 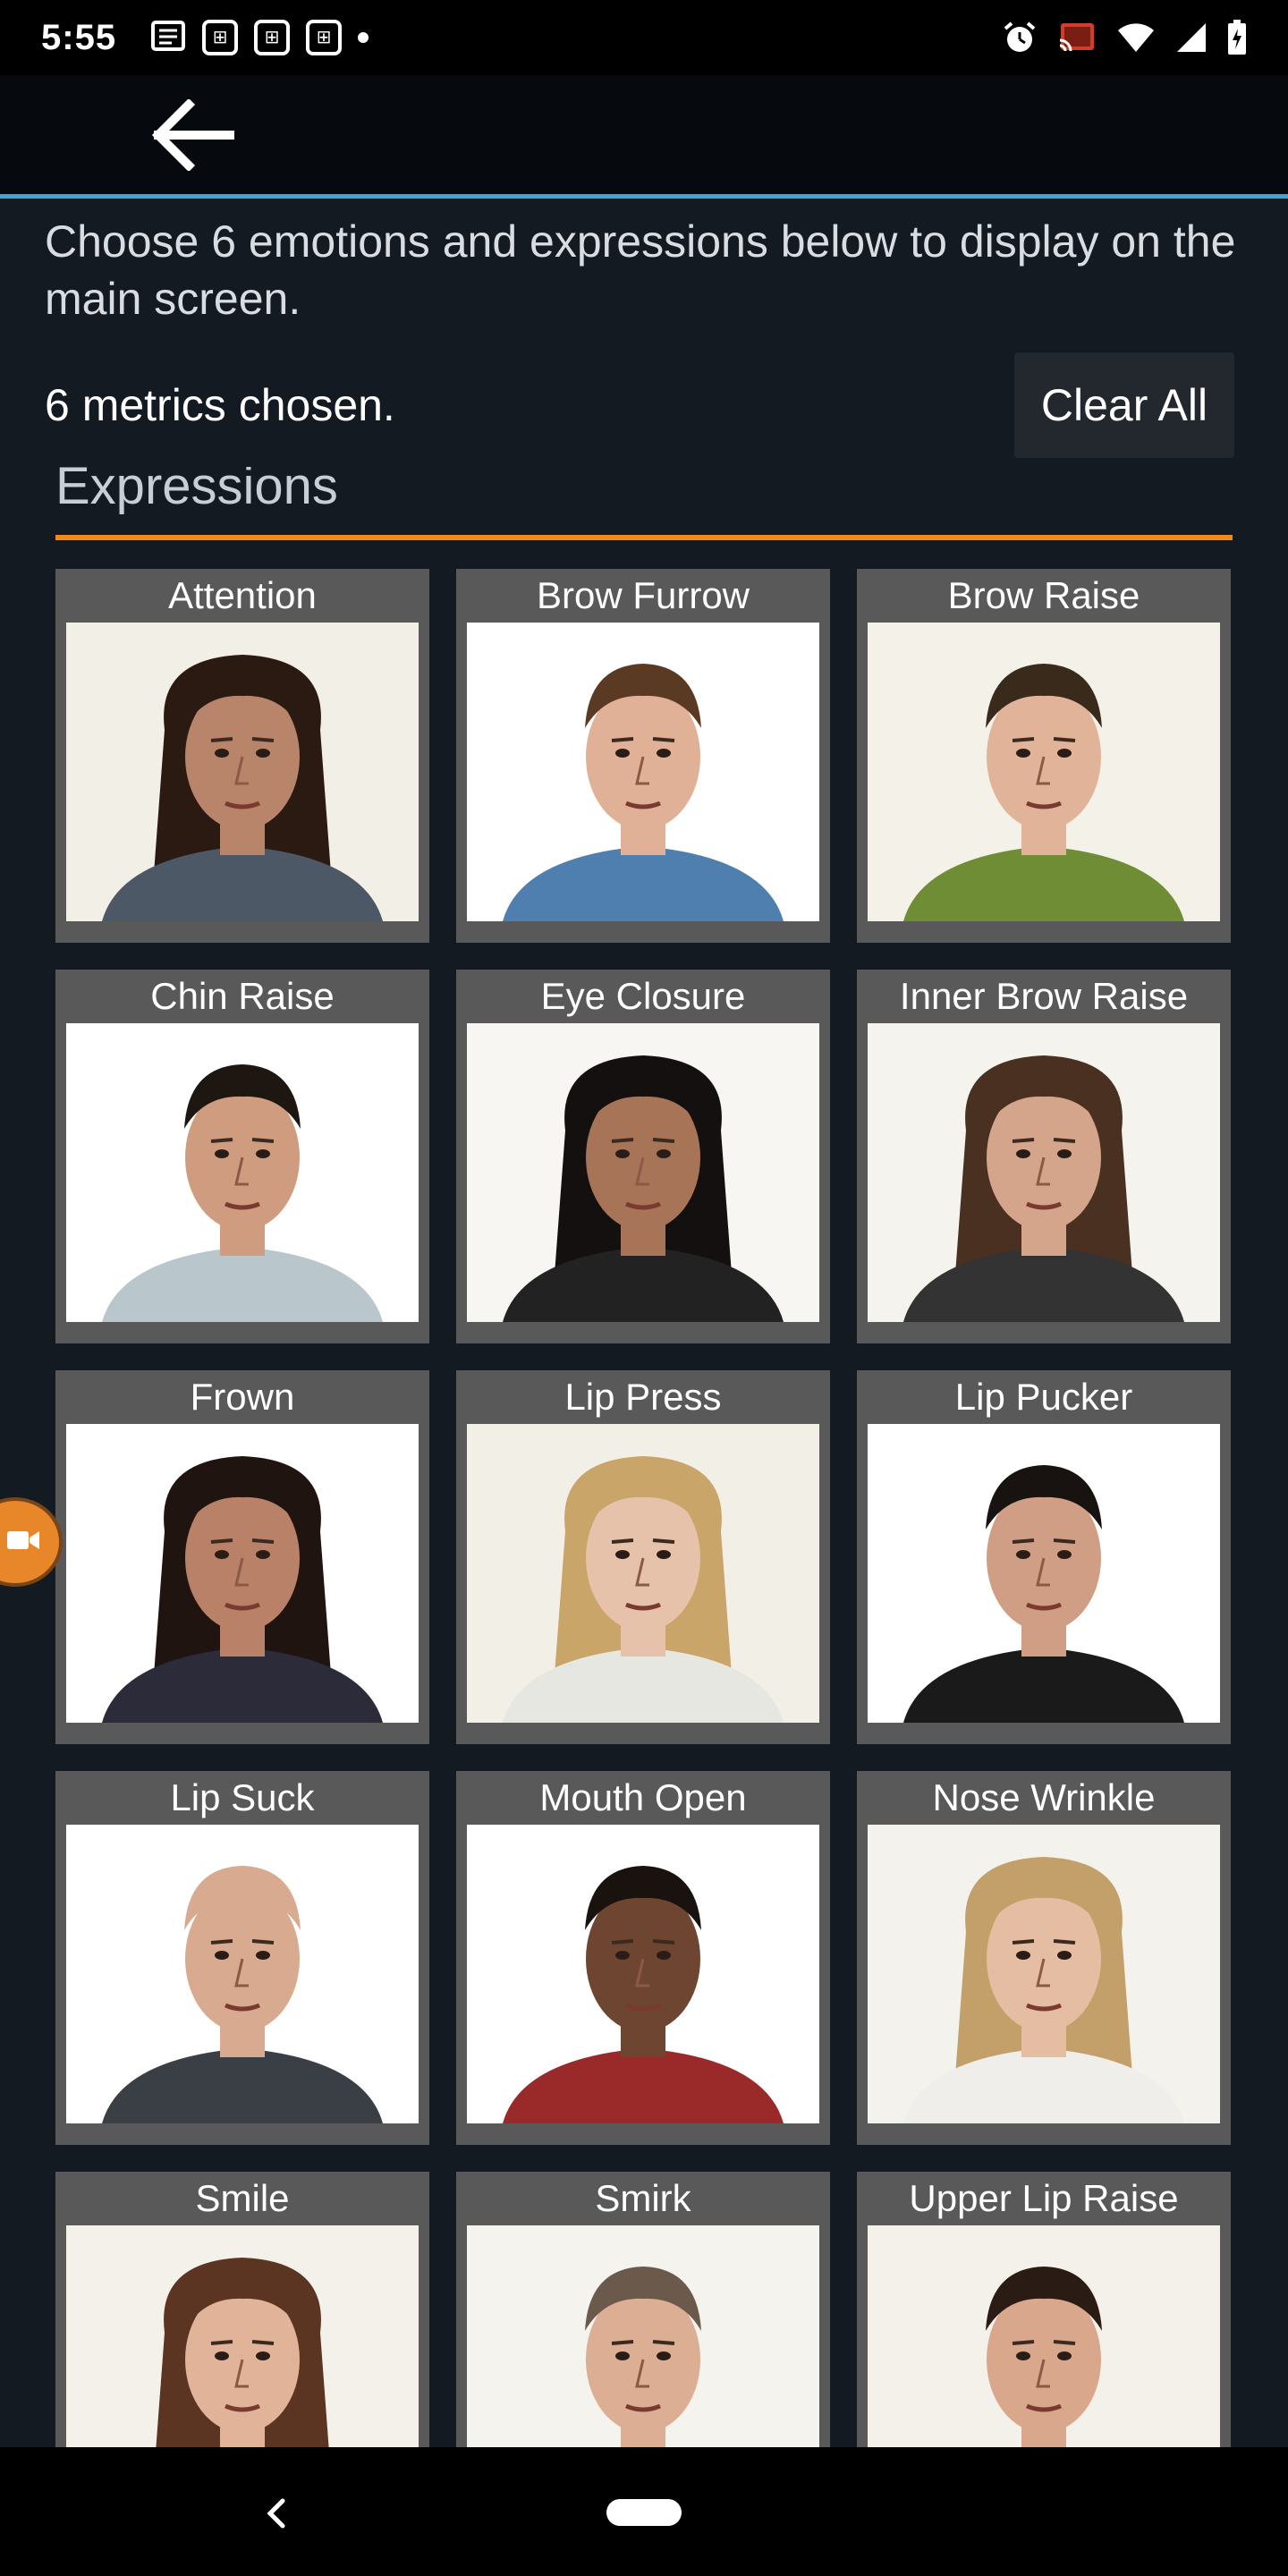 I want to click on status-time: 5:55, so click(x=79, y=37).